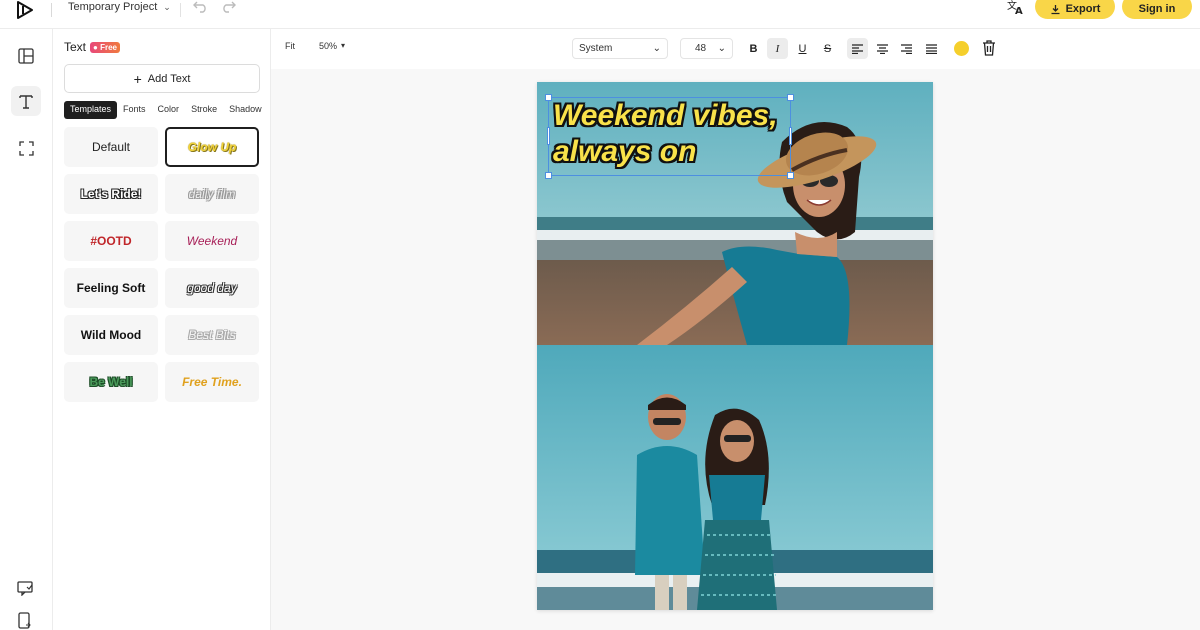 This screenshot has width=1200, height=630. Describe the element at coordinates (75, 47) in the screenshot. I see `panel-title-text: Text` at that location.